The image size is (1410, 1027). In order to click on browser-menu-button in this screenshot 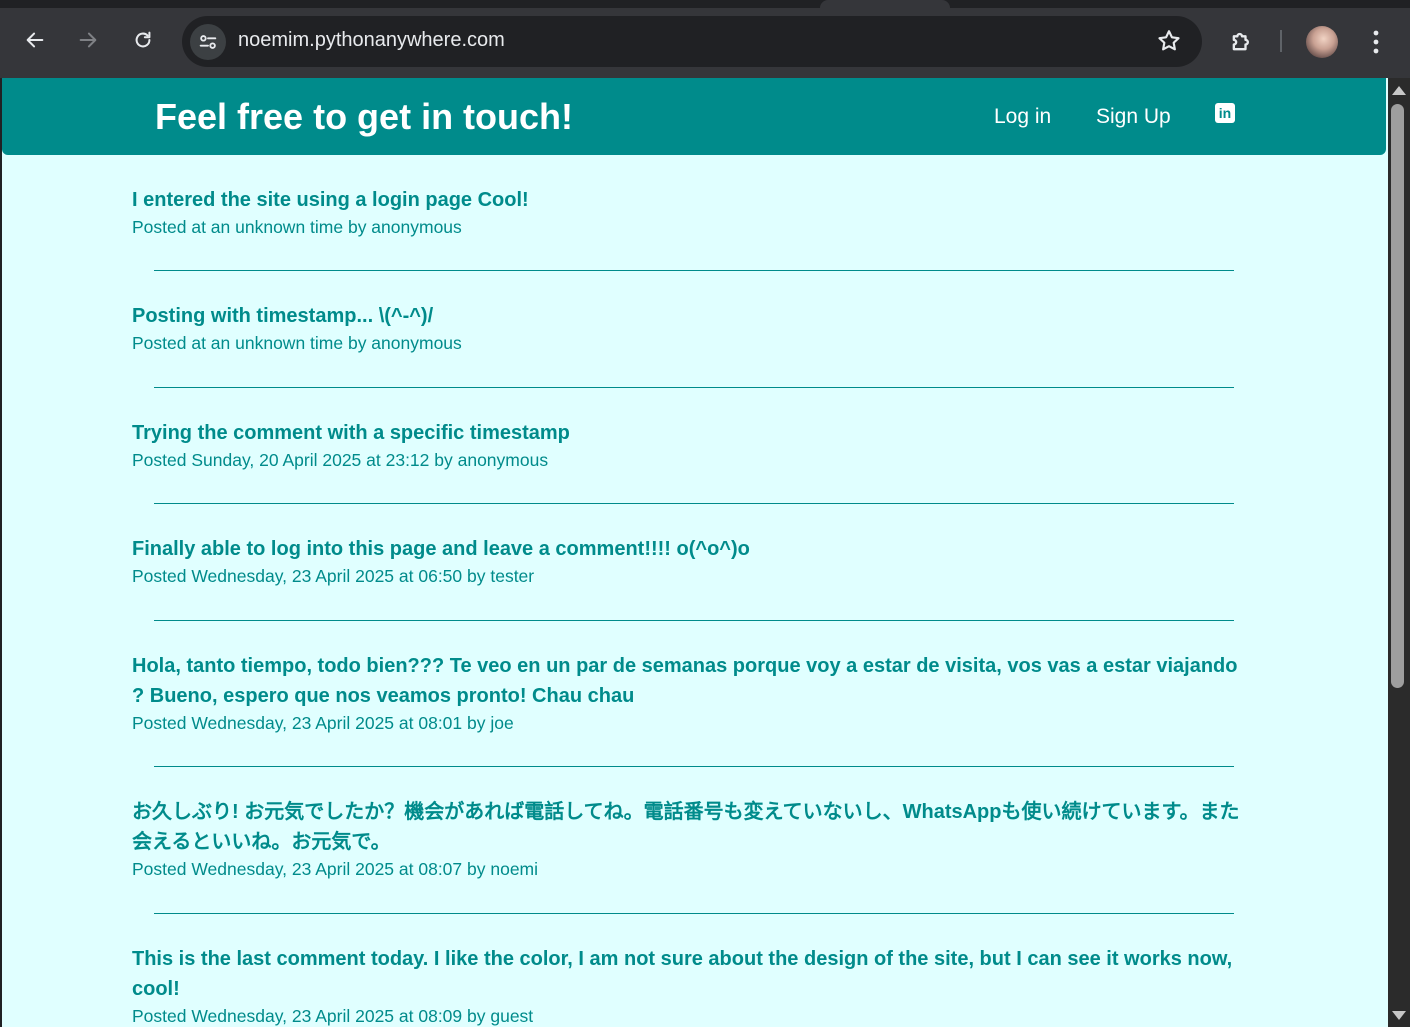, I will do `click(1376, 42)`.